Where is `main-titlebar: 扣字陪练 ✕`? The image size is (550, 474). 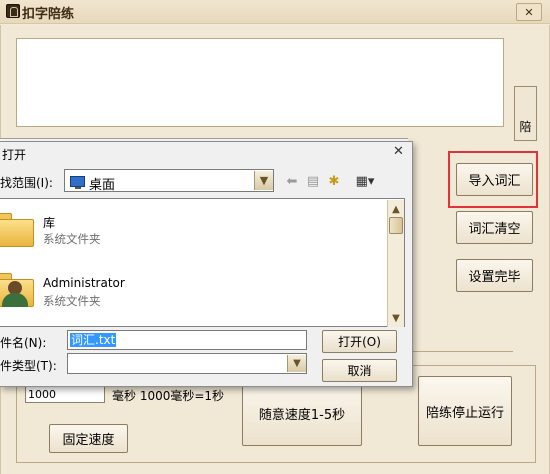 main-titlebar: 扣字陪练 ✕ is located at coordinates (275, 12).